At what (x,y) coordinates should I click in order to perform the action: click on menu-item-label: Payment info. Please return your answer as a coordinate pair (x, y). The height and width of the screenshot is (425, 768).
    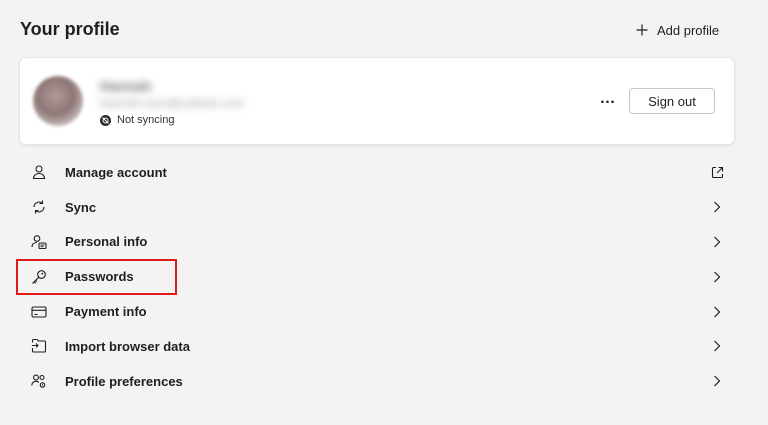
    Looking at the image, I should click on (106, 312).